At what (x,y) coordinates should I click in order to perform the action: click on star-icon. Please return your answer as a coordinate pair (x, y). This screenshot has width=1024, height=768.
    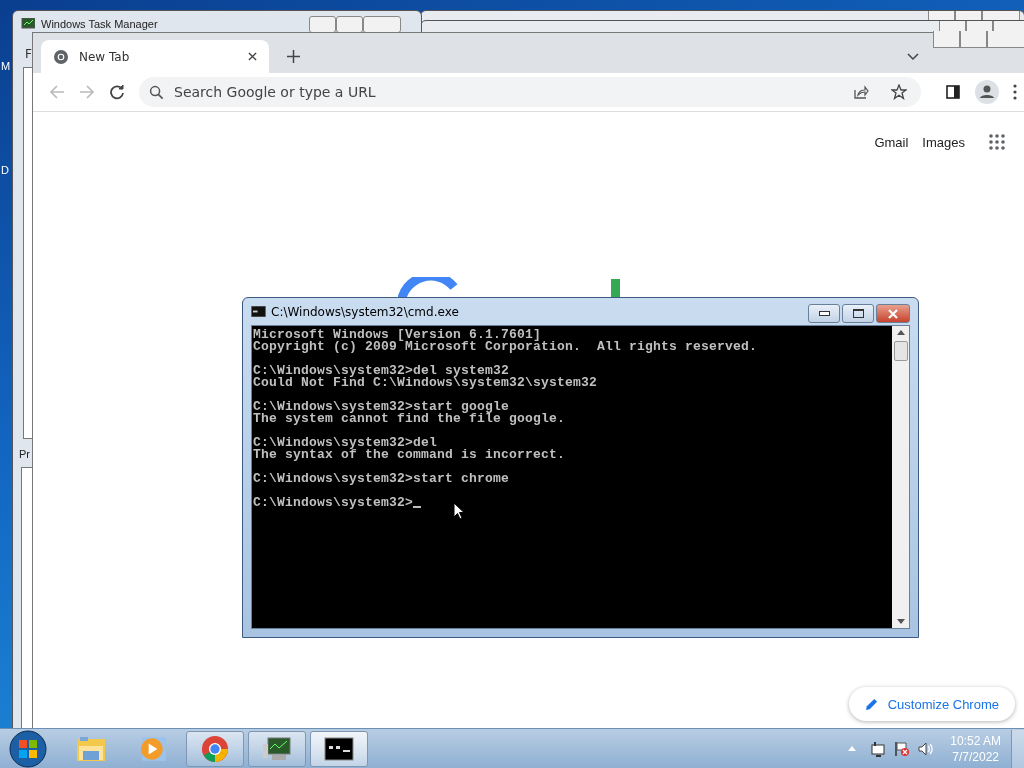
    Looking at the image, I should click on (899, 92).